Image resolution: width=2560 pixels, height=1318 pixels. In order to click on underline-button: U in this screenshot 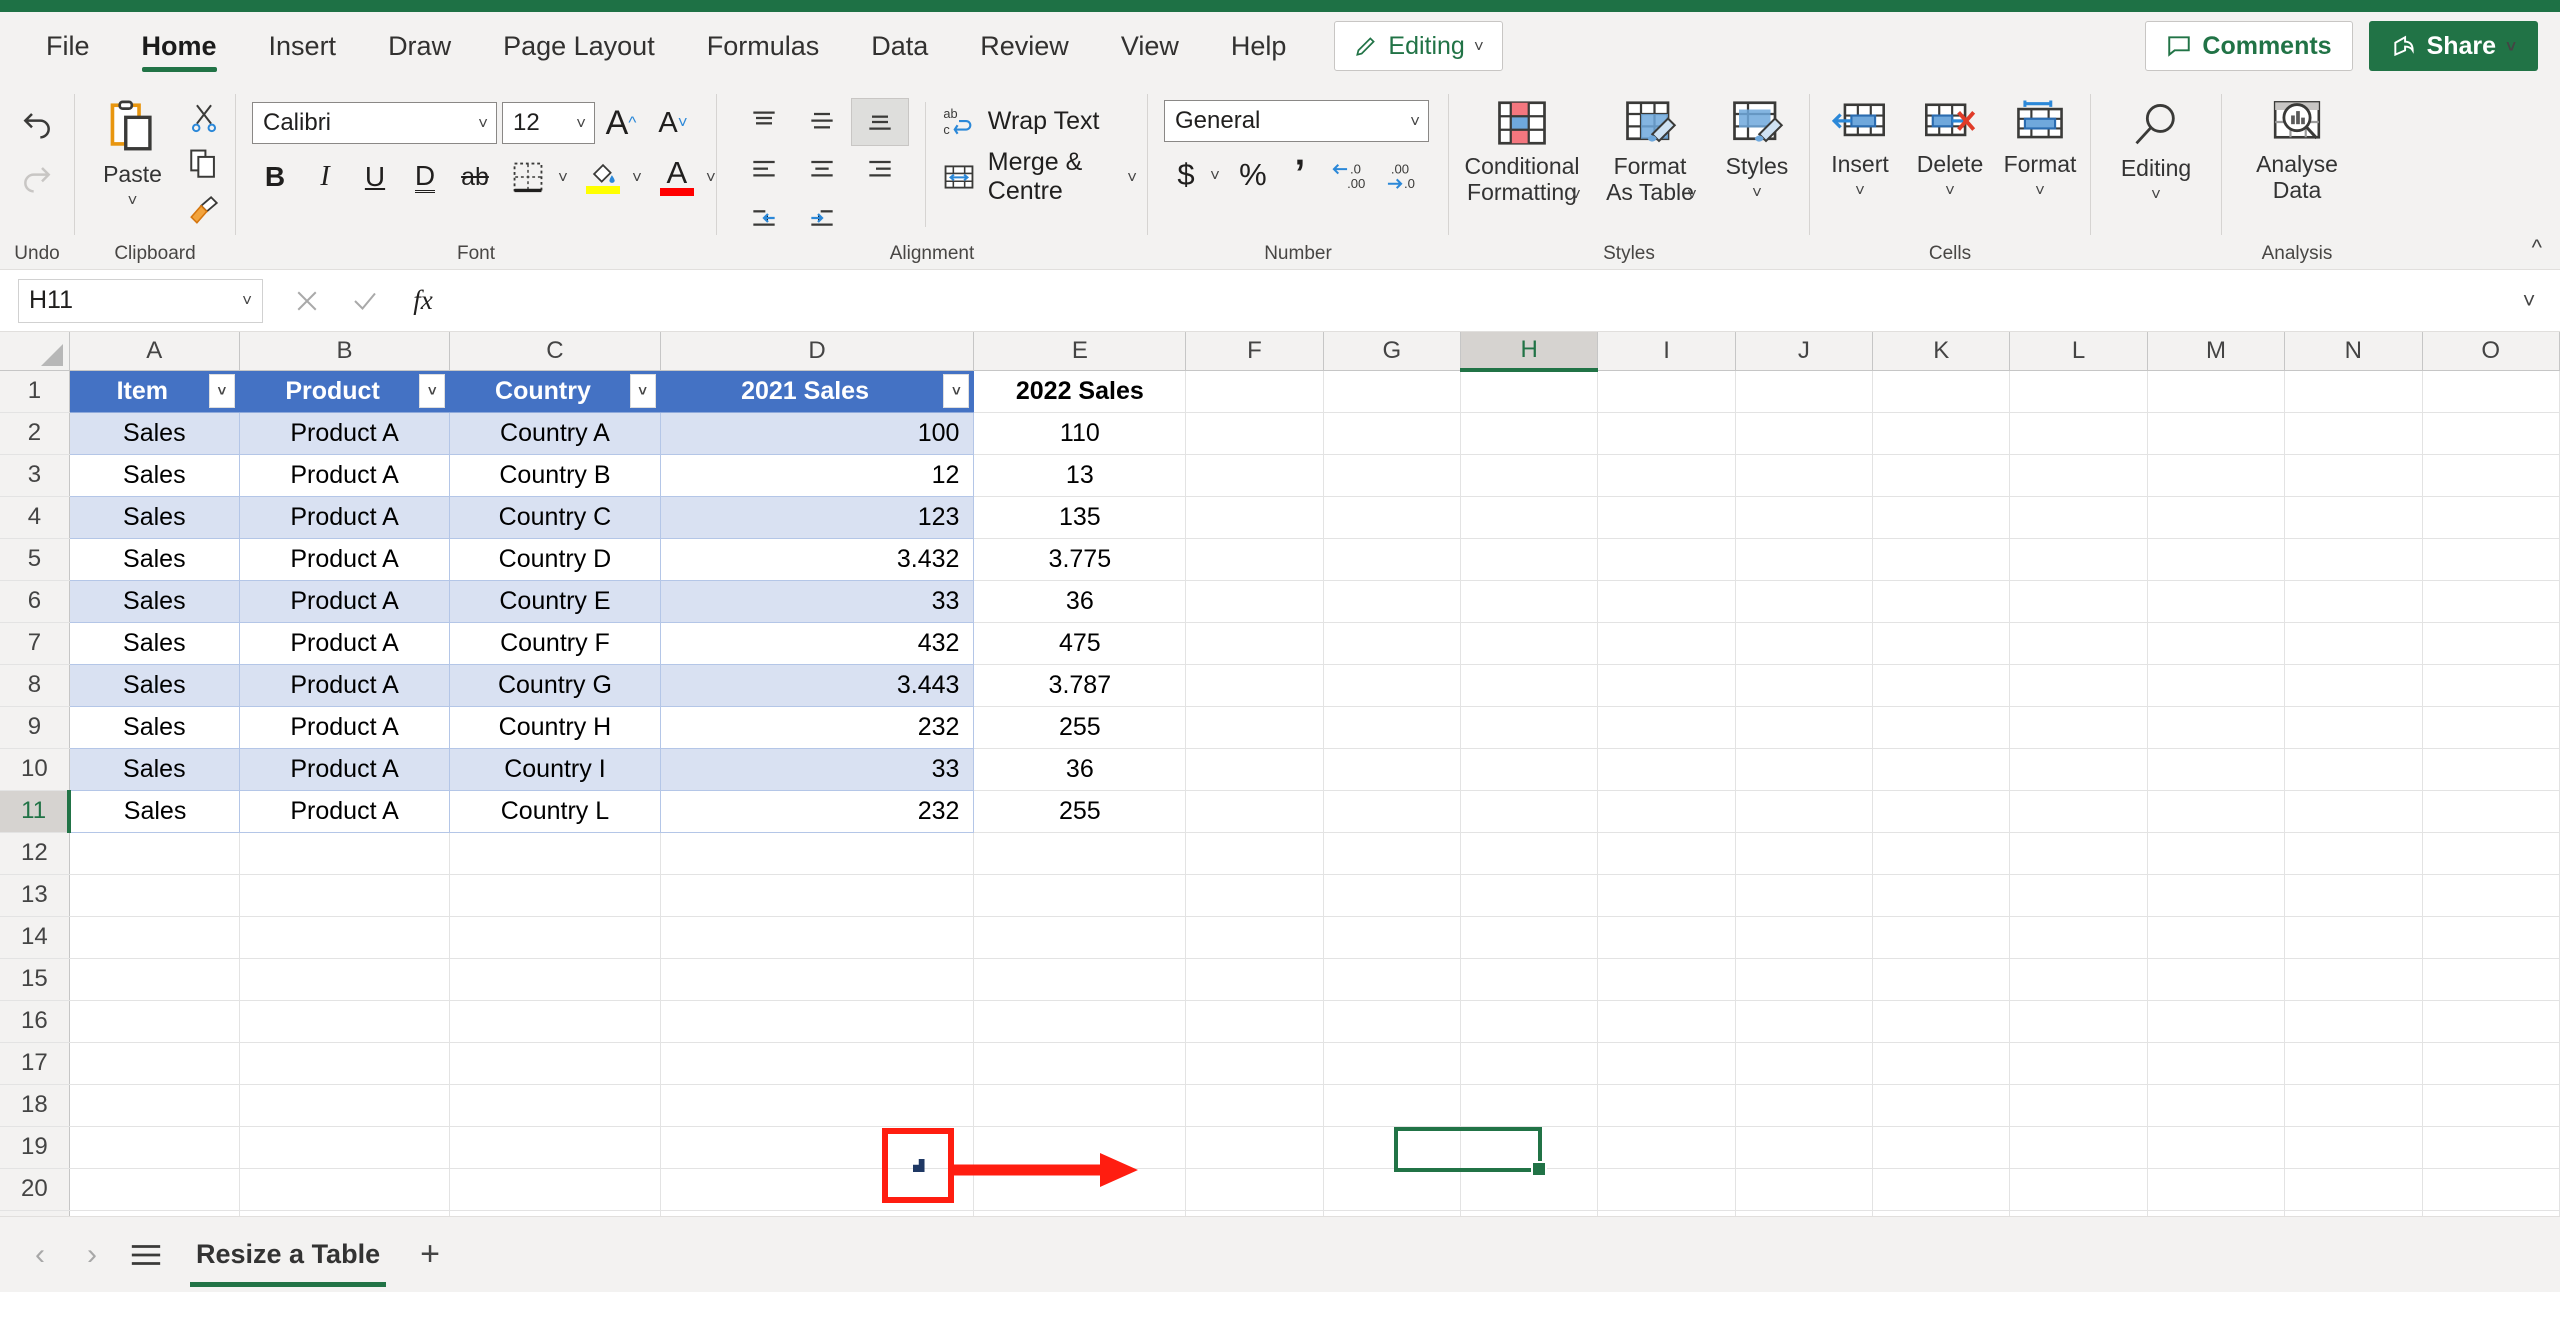, I will do `click(375, 177)`.